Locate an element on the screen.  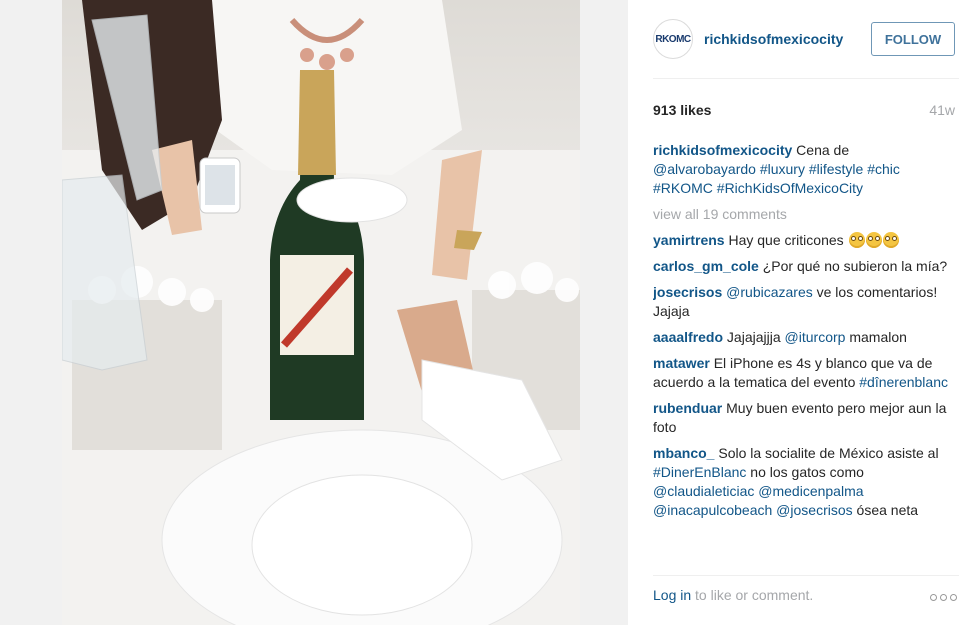
comment-text: Solo la socialite de México asiste al is located at coordinates (826, 453).